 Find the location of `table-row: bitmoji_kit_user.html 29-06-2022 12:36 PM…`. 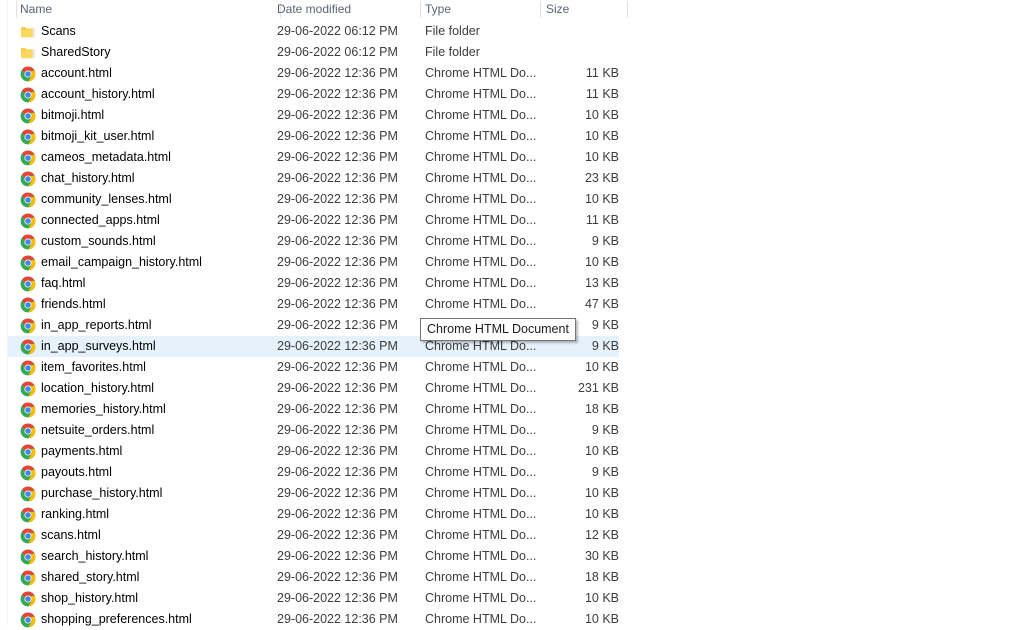

table-row: bitmoji_kit_user.html 29-06-2022 12:36 PM… is located at coordinates (313, 136).